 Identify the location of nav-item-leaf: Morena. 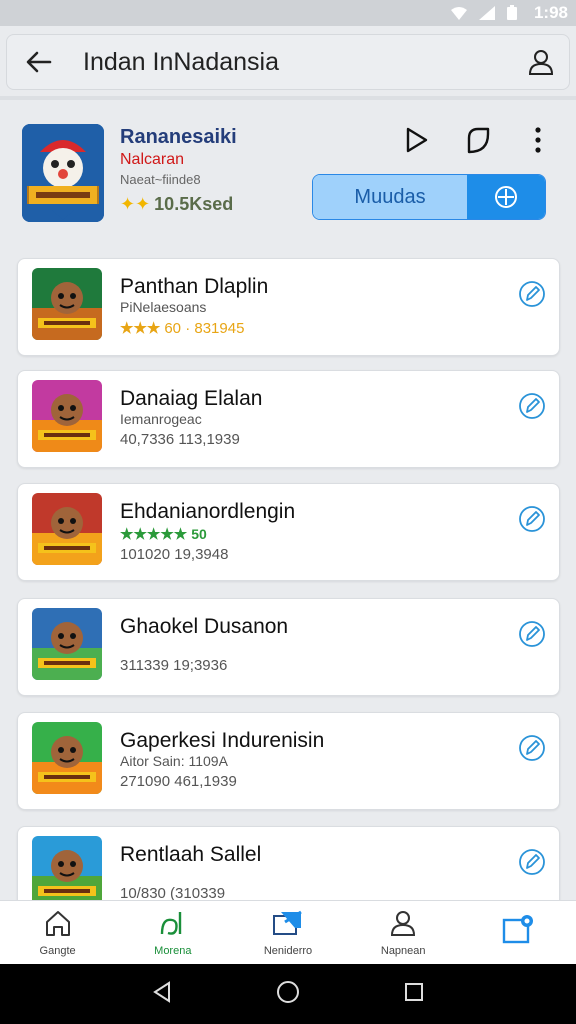
(172, 932).